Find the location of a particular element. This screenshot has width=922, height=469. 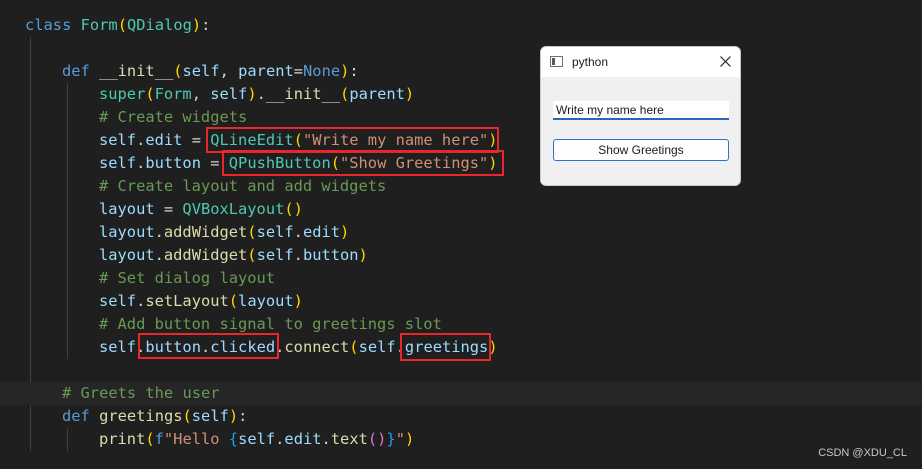

dialog-body: Show Greetings is located at coordinates (640, 131).